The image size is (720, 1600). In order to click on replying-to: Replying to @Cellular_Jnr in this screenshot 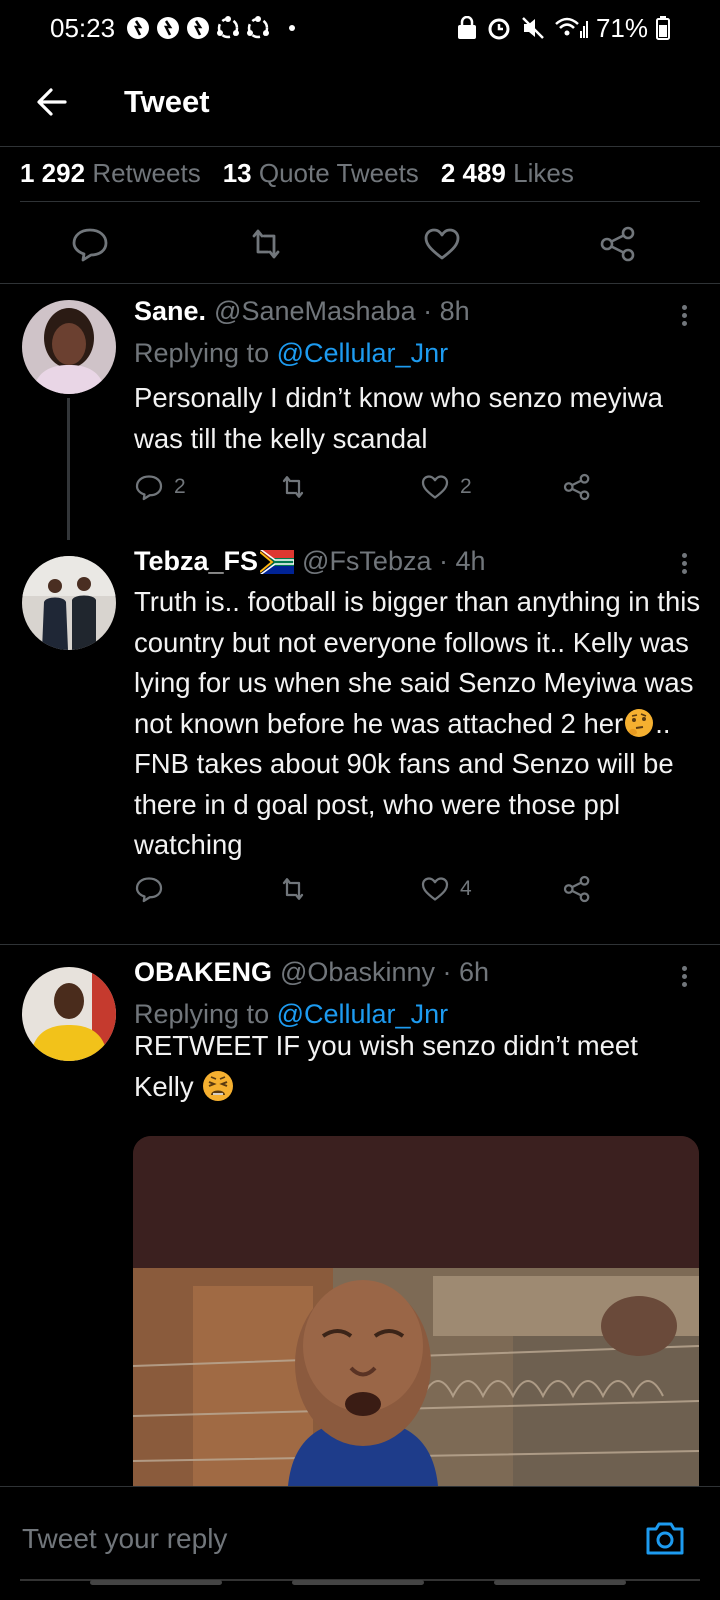, I will do `click(291, 353)`.